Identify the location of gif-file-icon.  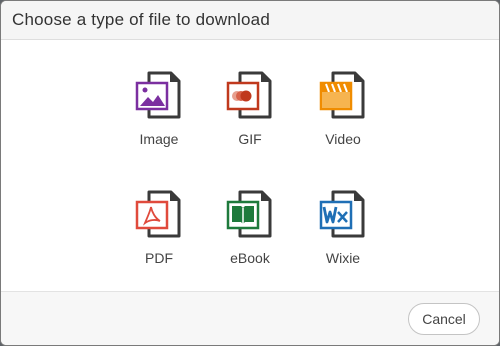
(249, 95).